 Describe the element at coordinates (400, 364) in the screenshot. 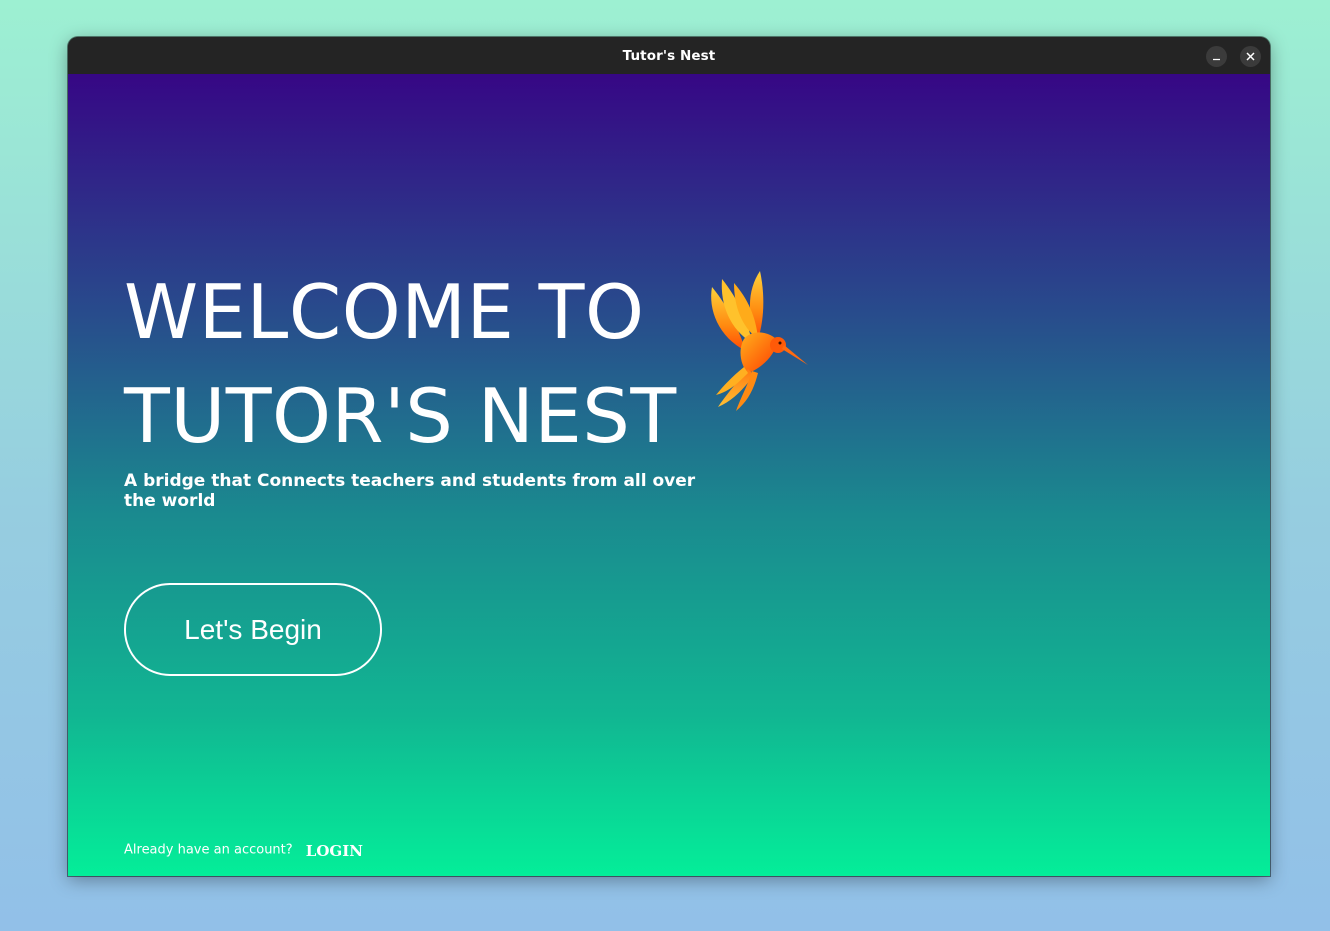

I see `page-title: WELCOME TO TUTOR'S NEST` at that location.